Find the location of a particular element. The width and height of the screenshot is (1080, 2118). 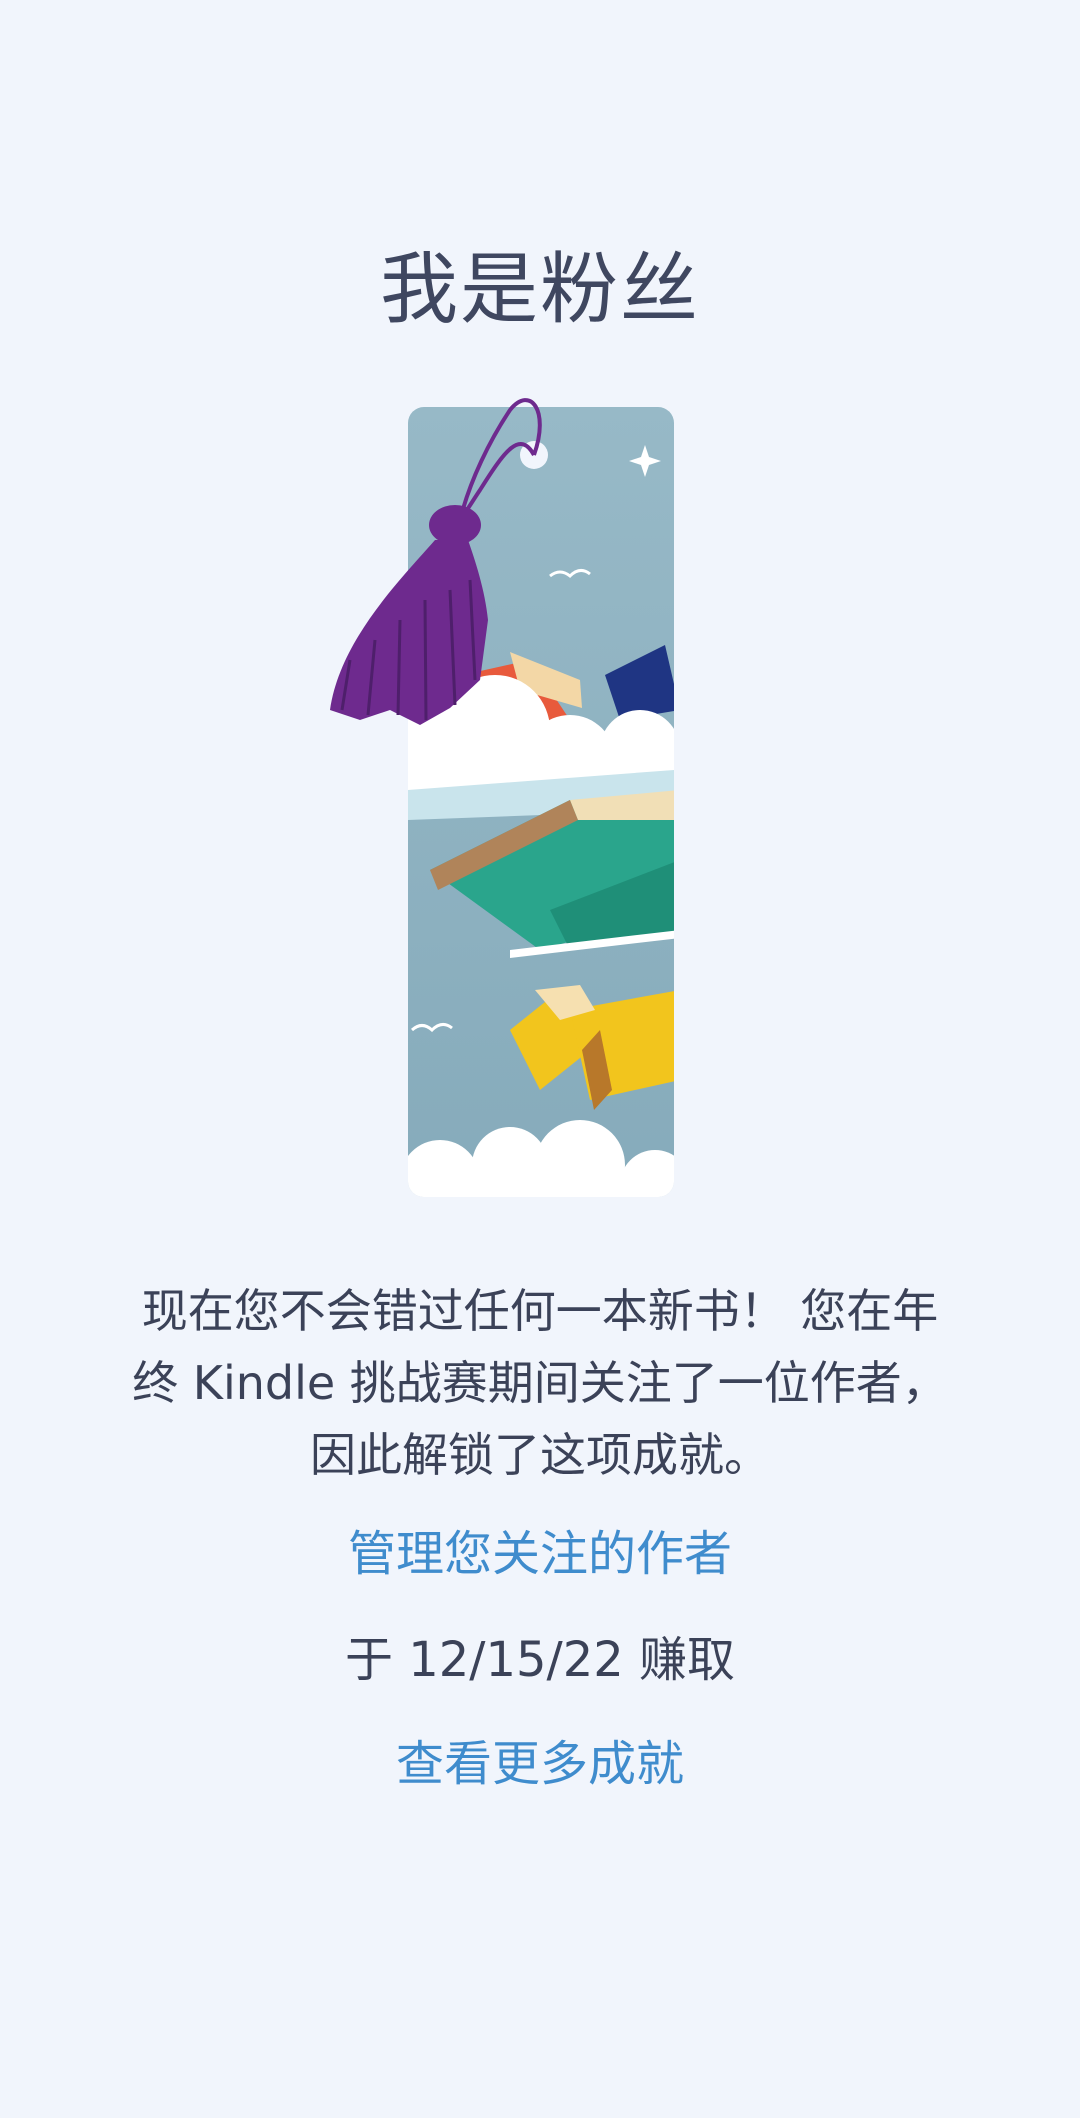

view-more-achievements-link: 查看更多成就 is located at coordinates (540, 1764).